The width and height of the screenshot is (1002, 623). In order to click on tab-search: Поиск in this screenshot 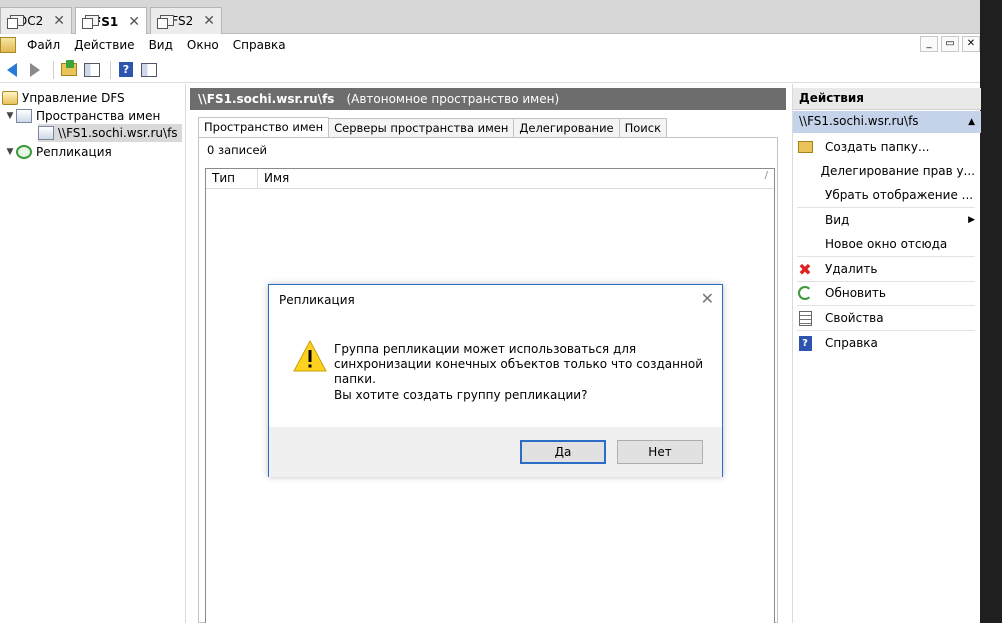, I will do `click(643, 128)`.